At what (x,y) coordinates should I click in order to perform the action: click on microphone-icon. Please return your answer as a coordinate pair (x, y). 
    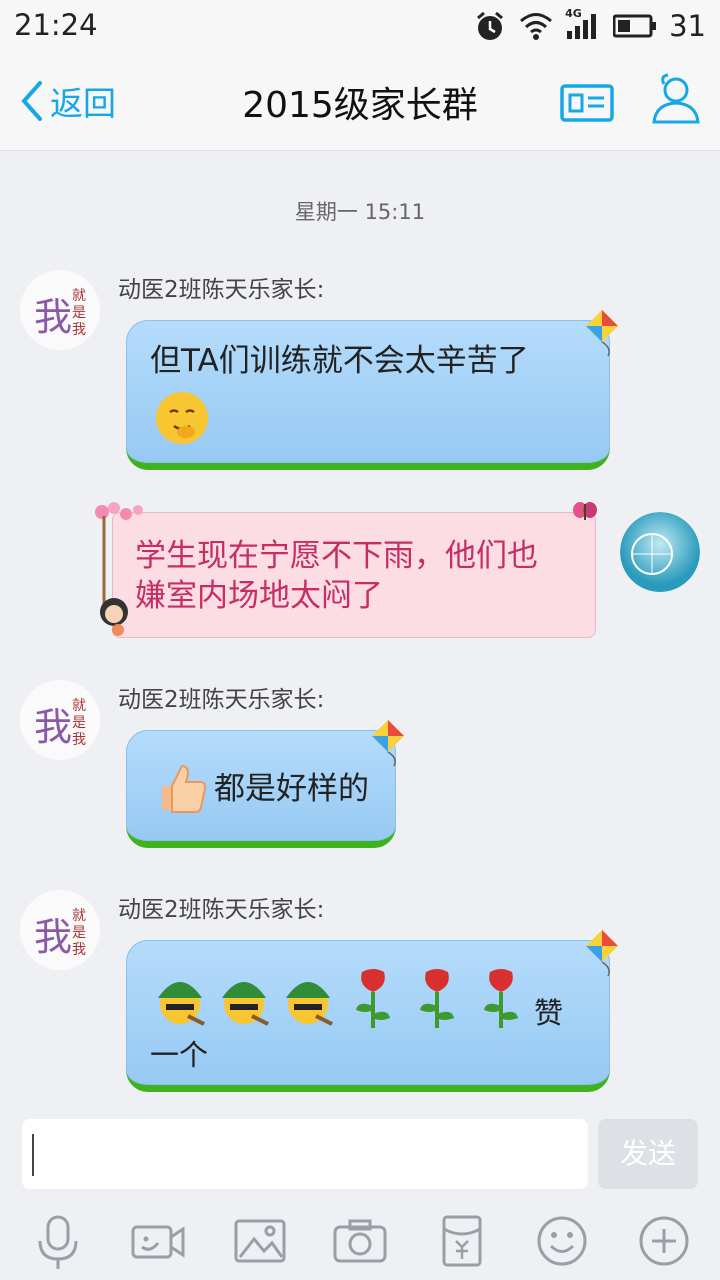
    Looking at the image, I should click on (58, 1241).